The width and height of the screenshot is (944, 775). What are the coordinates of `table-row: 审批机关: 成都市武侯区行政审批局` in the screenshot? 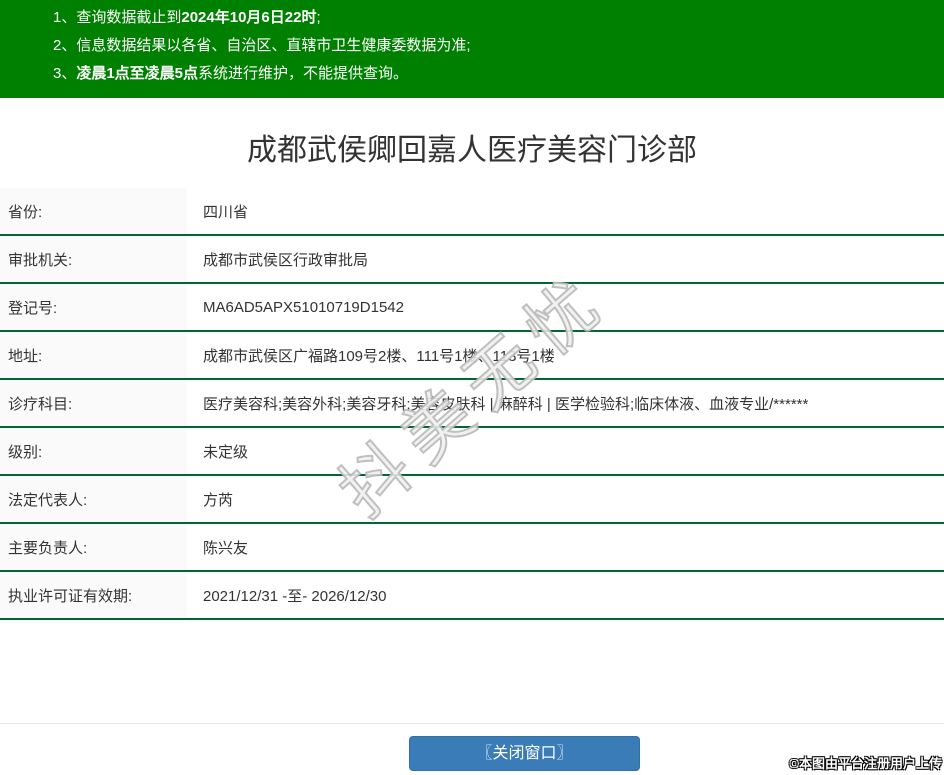 It's located at (472, 260).